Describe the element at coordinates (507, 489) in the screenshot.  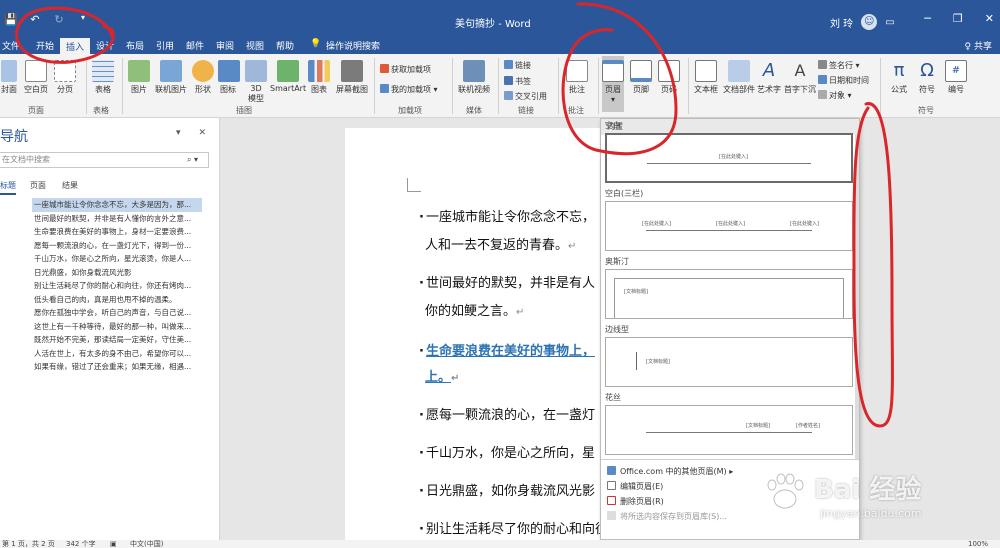
I see `paragraph: · 日光鼎盛，如你身载流风光影` at that location.